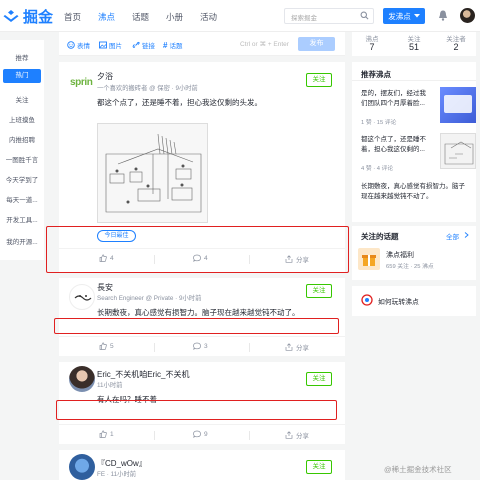 This screenshot has height=480, width=480. What do you see at coordinates (122, 463) in the screenshot?
I see `author-name: 『CD_wOw』` at bounding box center [122, 463].